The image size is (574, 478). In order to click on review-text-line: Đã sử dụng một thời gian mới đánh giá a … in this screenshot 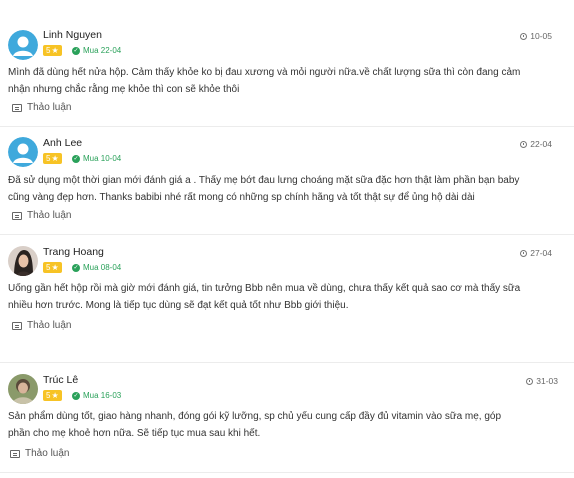, I will do `click(264, 180)`.